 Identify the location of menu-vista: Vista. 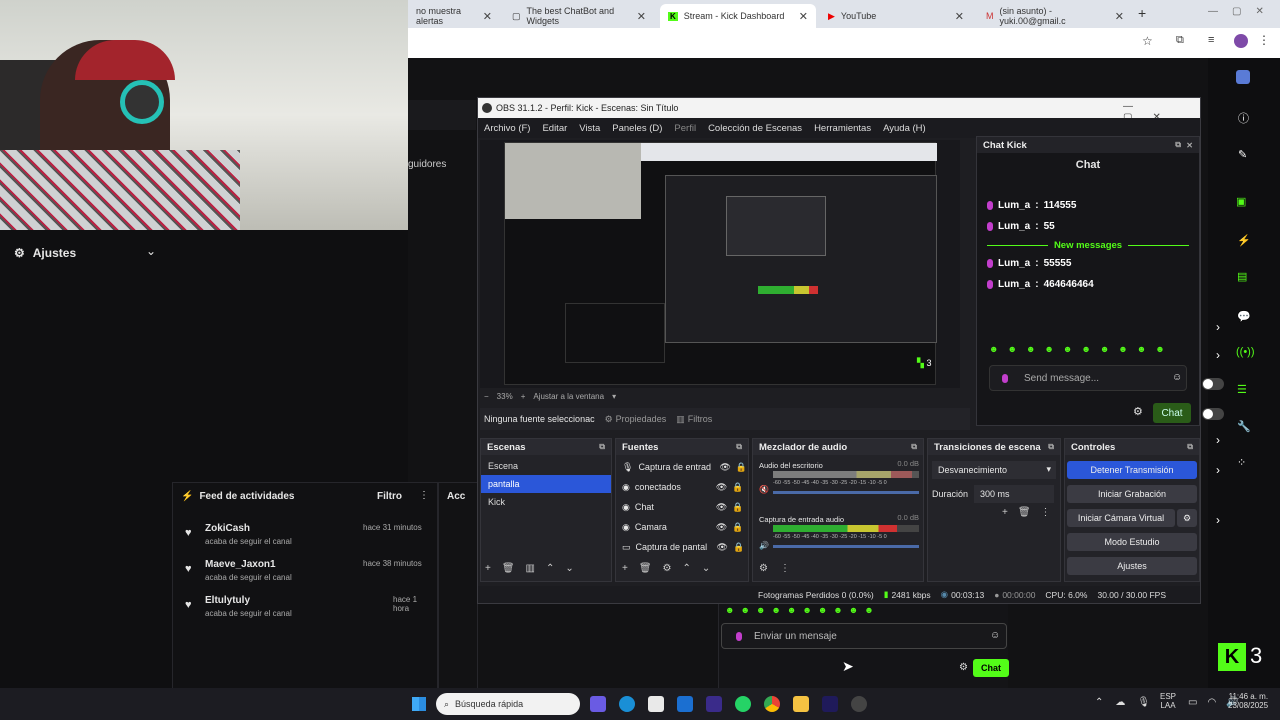
(589, 128).